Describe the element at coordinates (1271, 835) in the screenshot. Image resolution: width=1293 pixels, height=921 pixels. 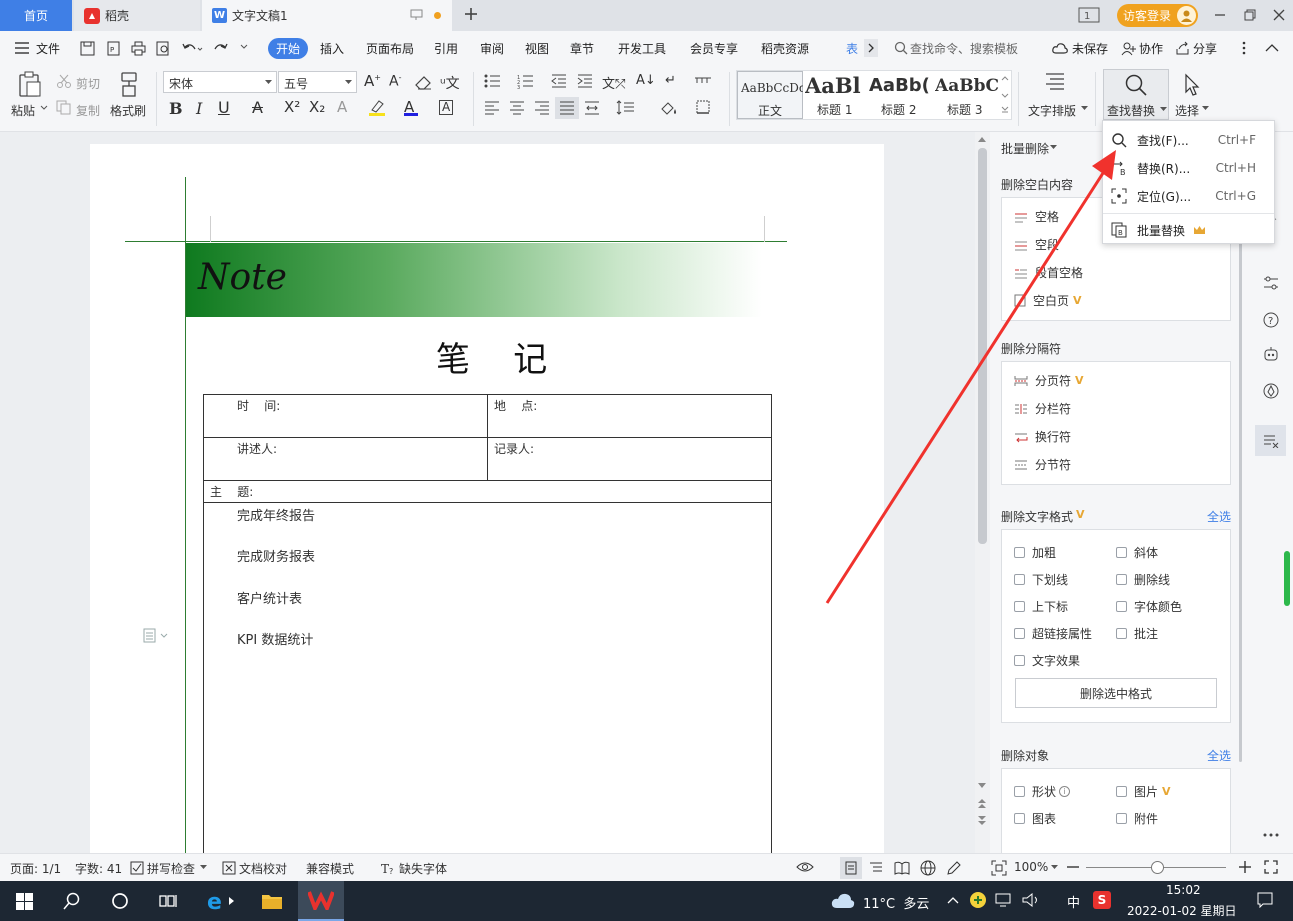
I see `more-horizontal-icon` at that location.